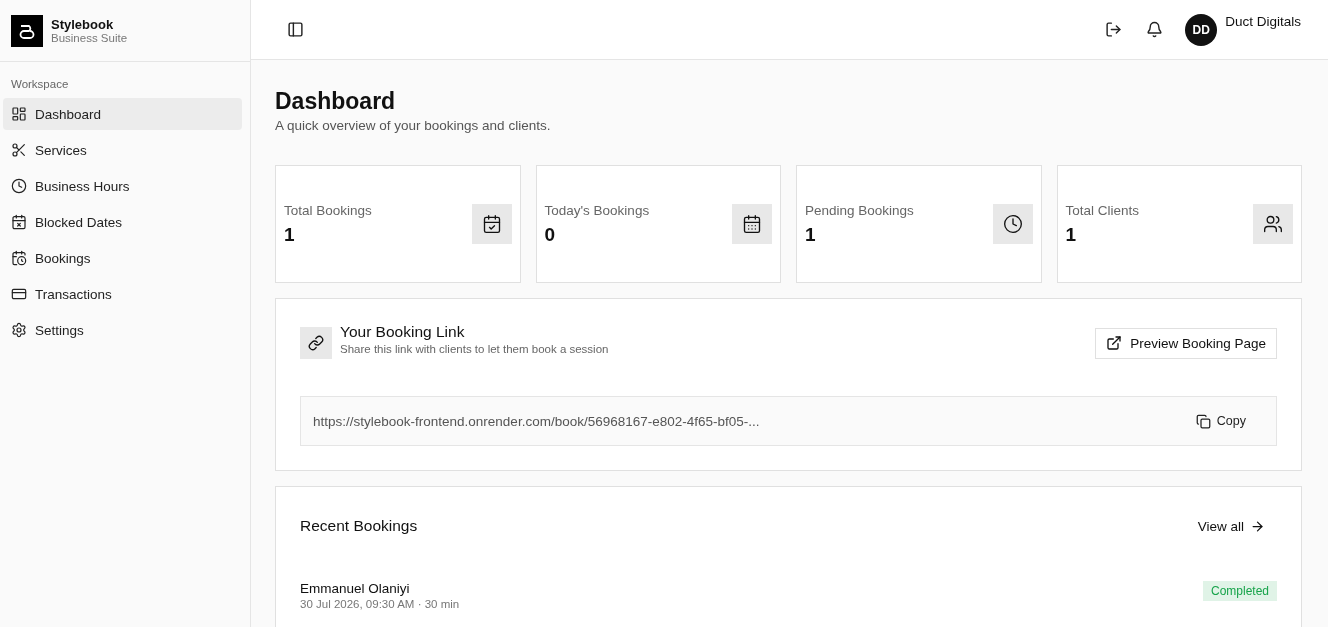 The width and height of the screenshot is (1328, 627). Describe the element at coordinates (27, 30) in the screenshot. I see `logo-icon` at that location.